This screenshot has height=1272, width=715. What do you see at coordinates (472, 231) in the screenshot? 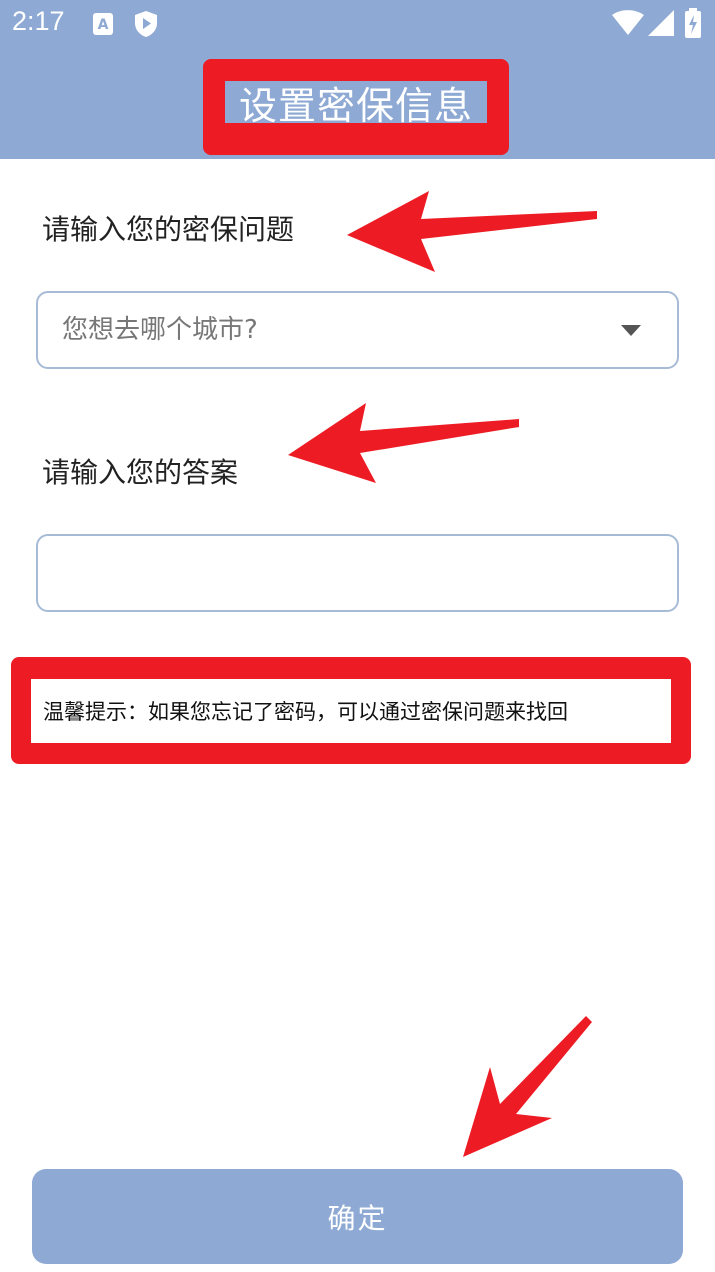
I see `arrow-annotation-question-icon` at bounding box center [472, 231].